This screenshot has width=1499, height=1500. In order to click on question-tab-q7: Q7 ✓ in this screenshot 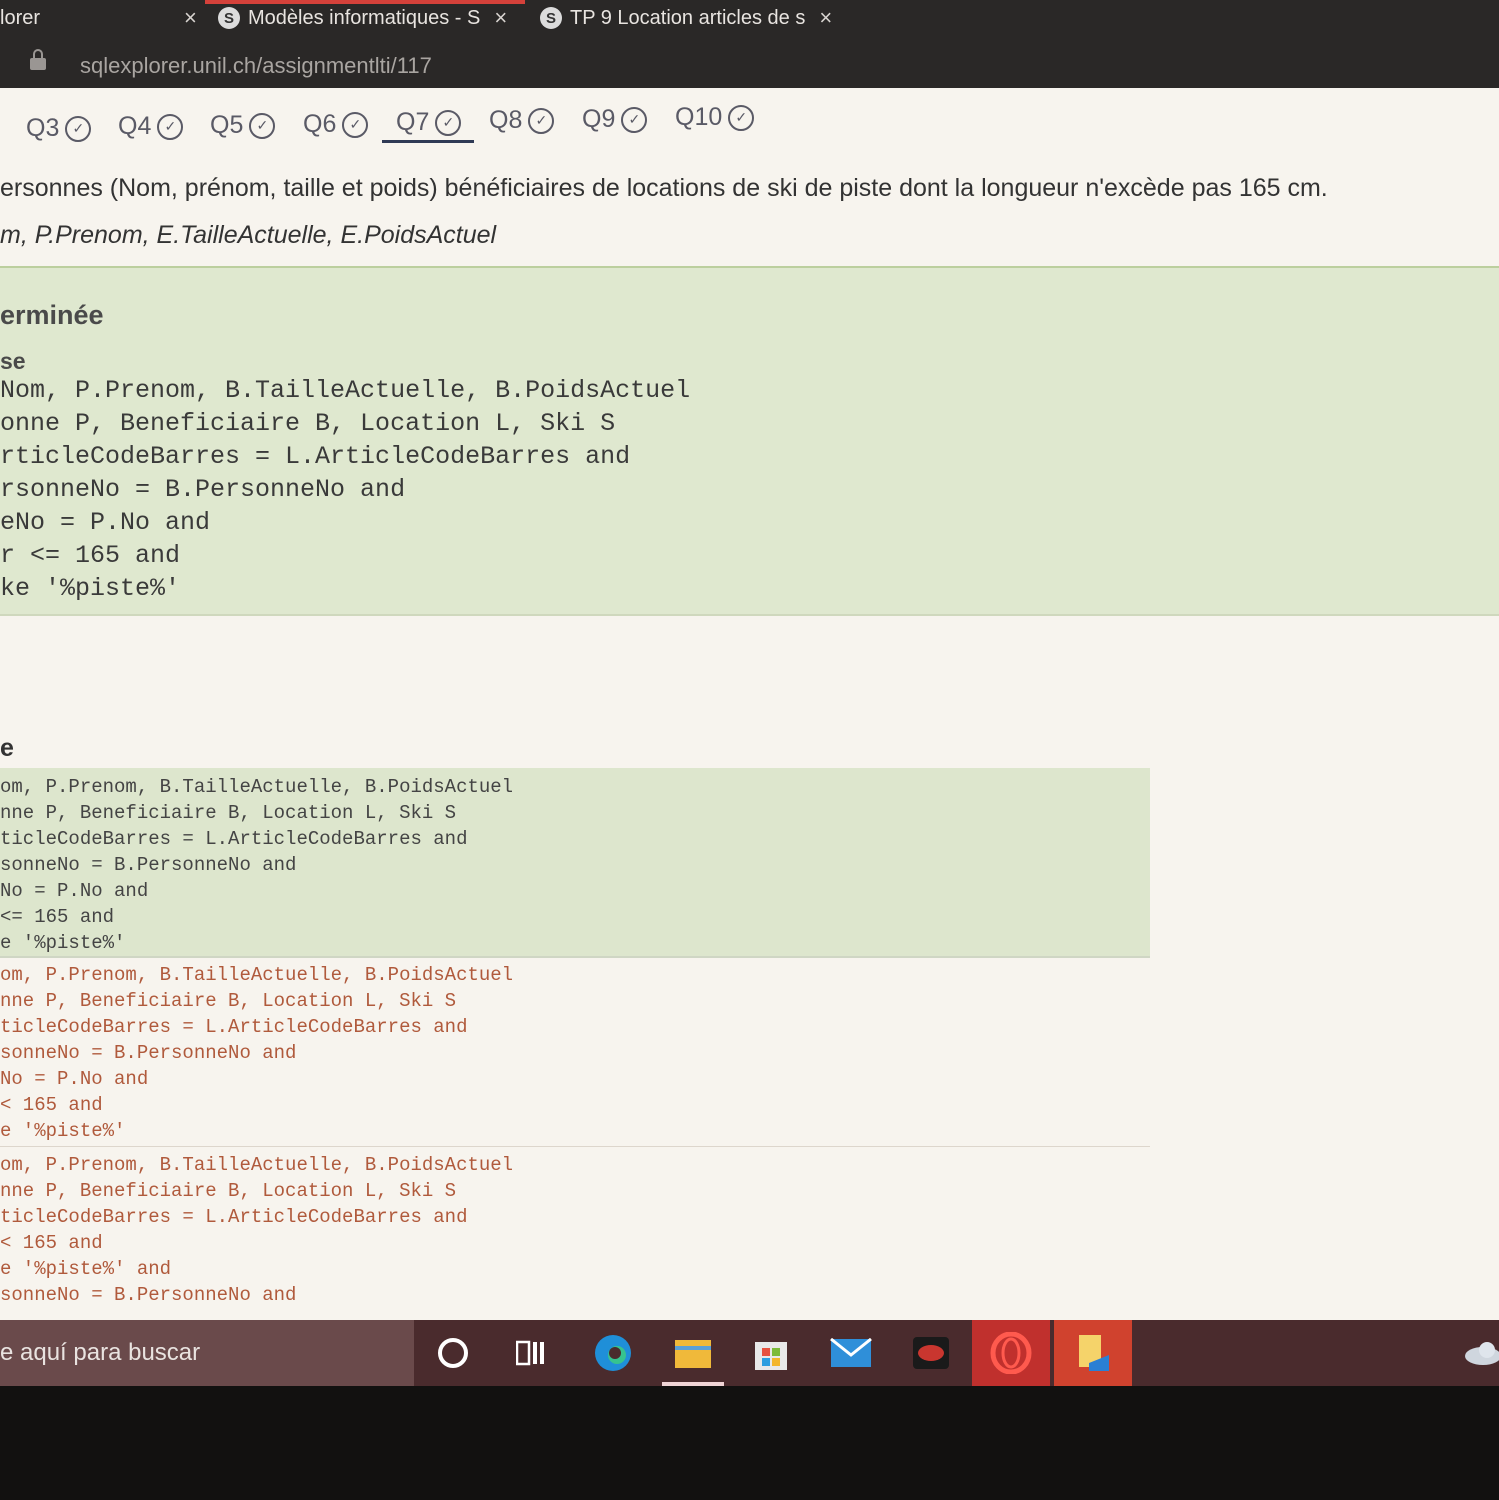, I will do `click(429, 122)`.